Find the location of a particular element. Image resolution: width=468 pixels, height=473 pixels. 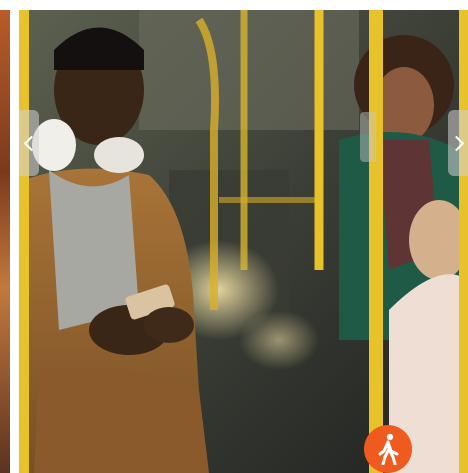

carousel-divider is located at coordinates (368, 137).